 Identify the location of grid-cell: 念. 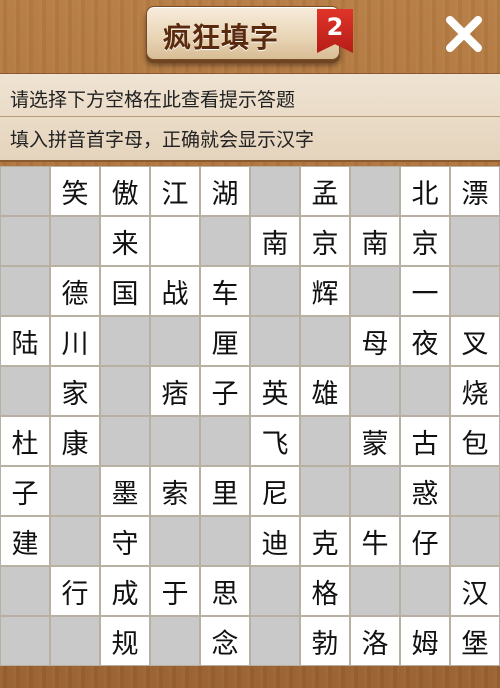
(225, 641).